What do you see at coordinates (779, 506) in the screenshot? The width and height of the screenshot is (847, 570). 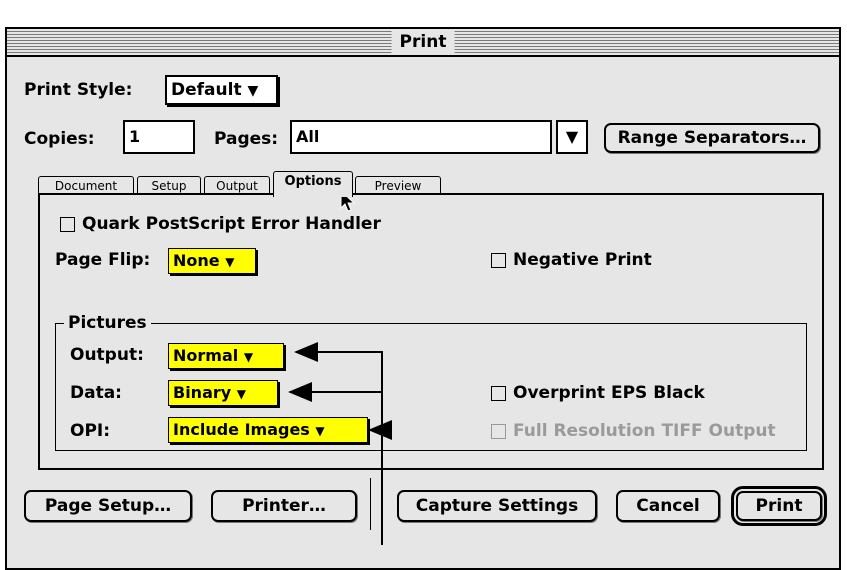 I see `print-button: Print` at bounding box center [779, 506].